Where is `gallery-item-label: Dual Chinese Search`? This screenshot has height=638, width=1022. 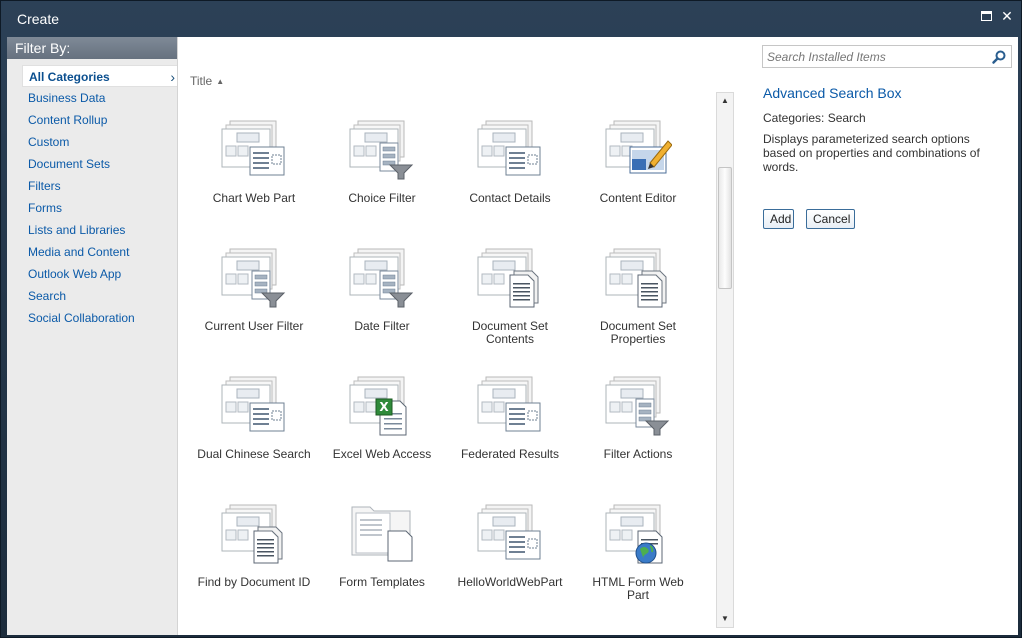 gallery-item-label: Dual Chinese Search is located at coordinates (254, 454).